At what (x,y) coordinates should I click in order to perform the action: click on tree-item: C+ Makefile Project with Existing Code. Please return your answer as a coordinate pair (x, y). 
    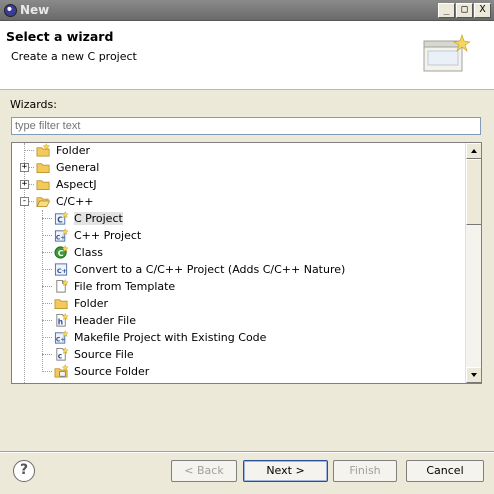
    Looking at the image, I should click on (238, 337).